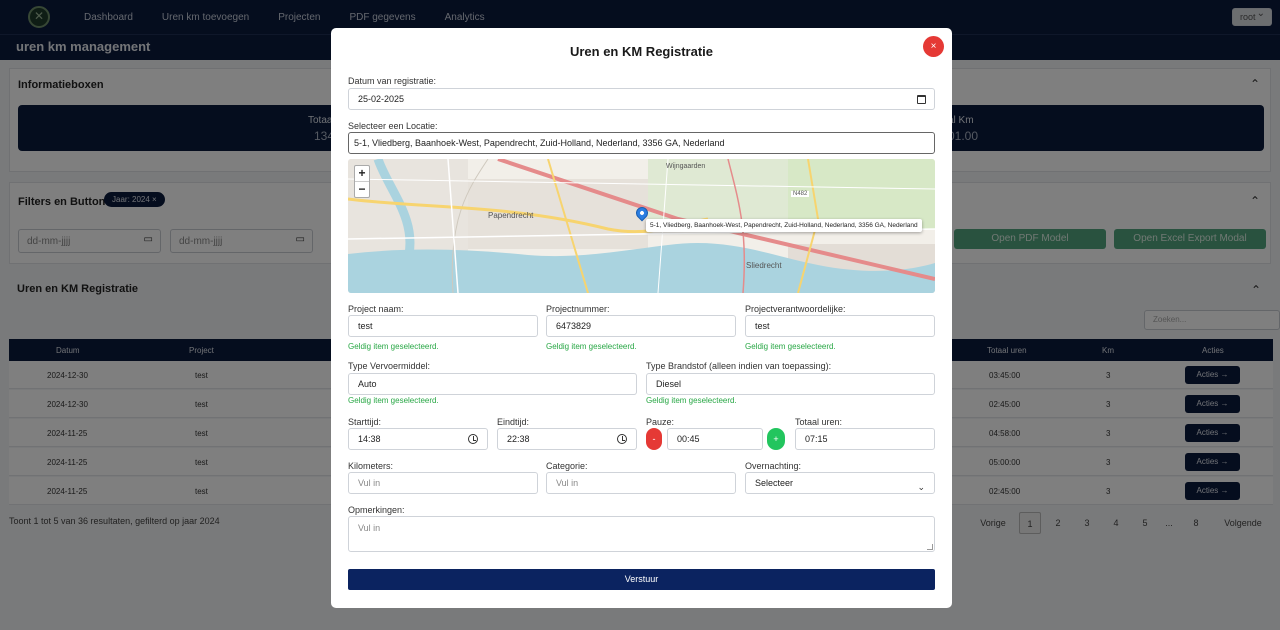  I want to click on map-label: Papendrecht, so click(511, 215).